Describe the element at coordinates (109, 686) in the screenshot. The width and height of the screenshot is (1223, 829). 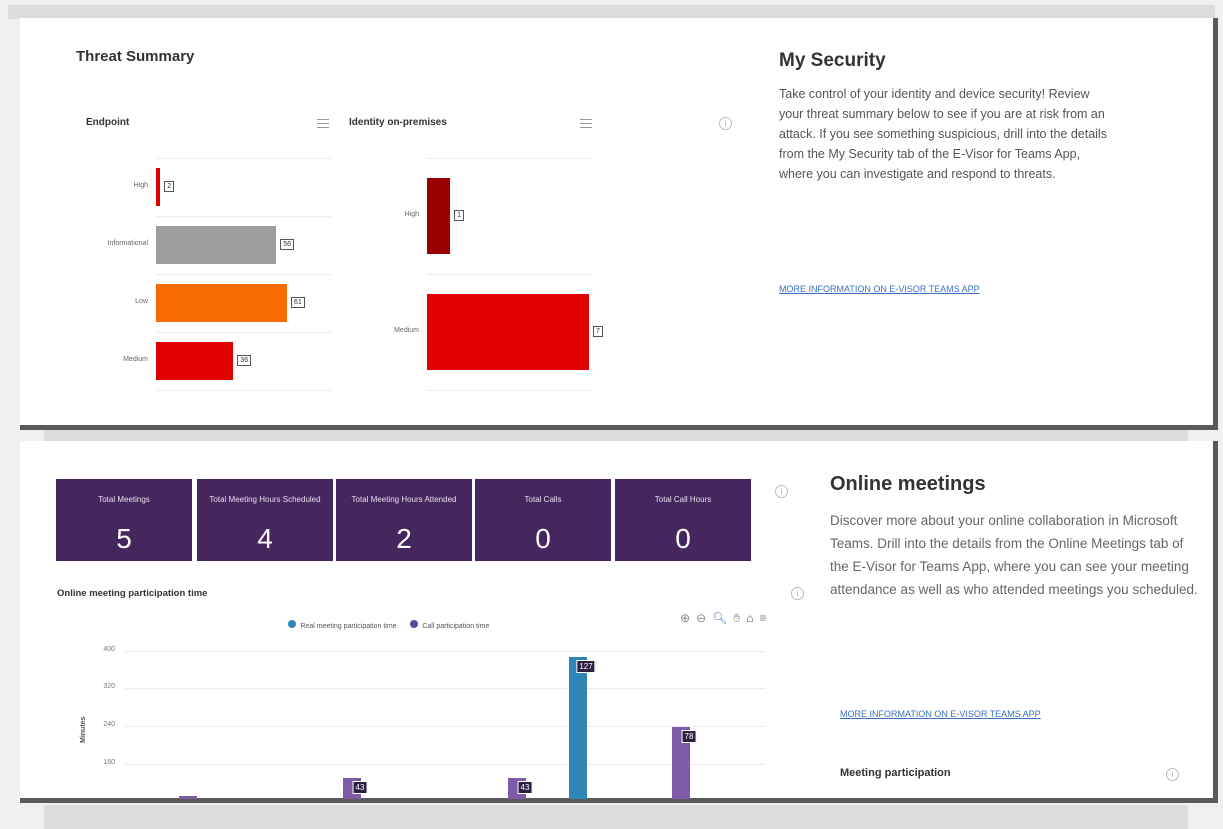
I see `y-tick-label: 320` at that location.